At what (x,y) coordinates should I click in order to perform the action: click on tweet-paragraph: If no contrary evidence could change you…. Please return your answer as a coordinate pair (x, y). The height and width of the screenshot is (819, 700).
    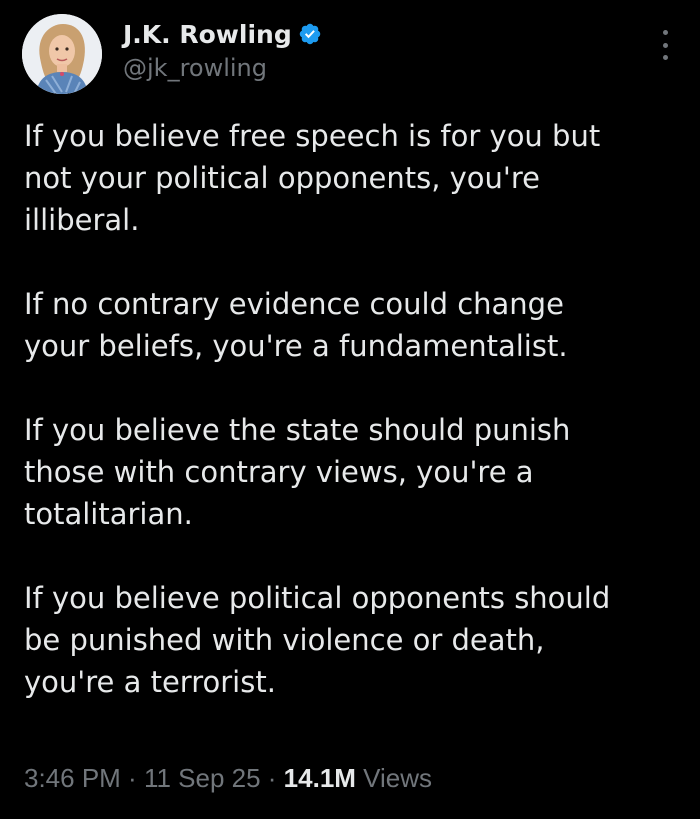
    Looking at the image, I should click on (296, 325).